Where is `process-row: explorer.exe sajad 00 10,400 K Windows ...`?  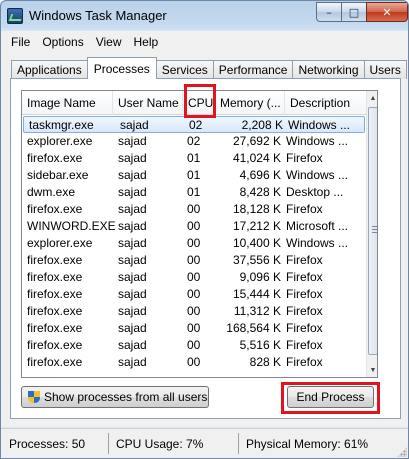
process-row: explorer.exe sajad 00 10,400 K Windows ... is located at coordinates (194, 243).